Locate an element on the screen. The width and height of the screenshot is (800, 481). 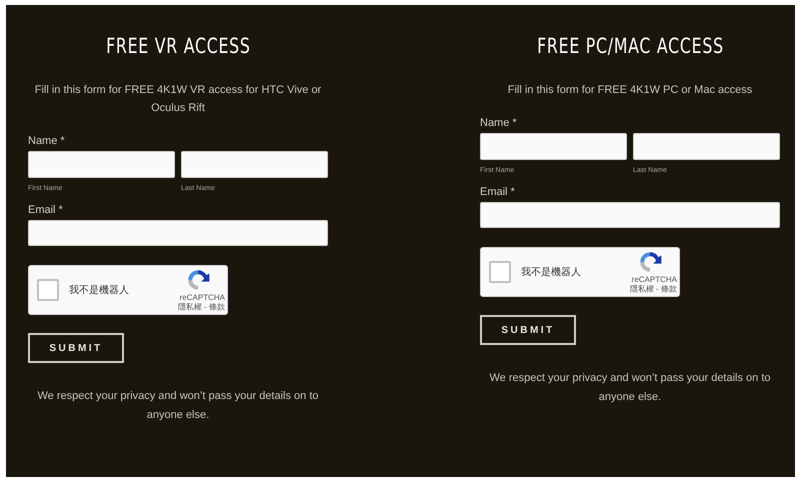
form-description: Fill in this form for FREE 4K1W PC or Mac access is located at coordinates (630, 90).